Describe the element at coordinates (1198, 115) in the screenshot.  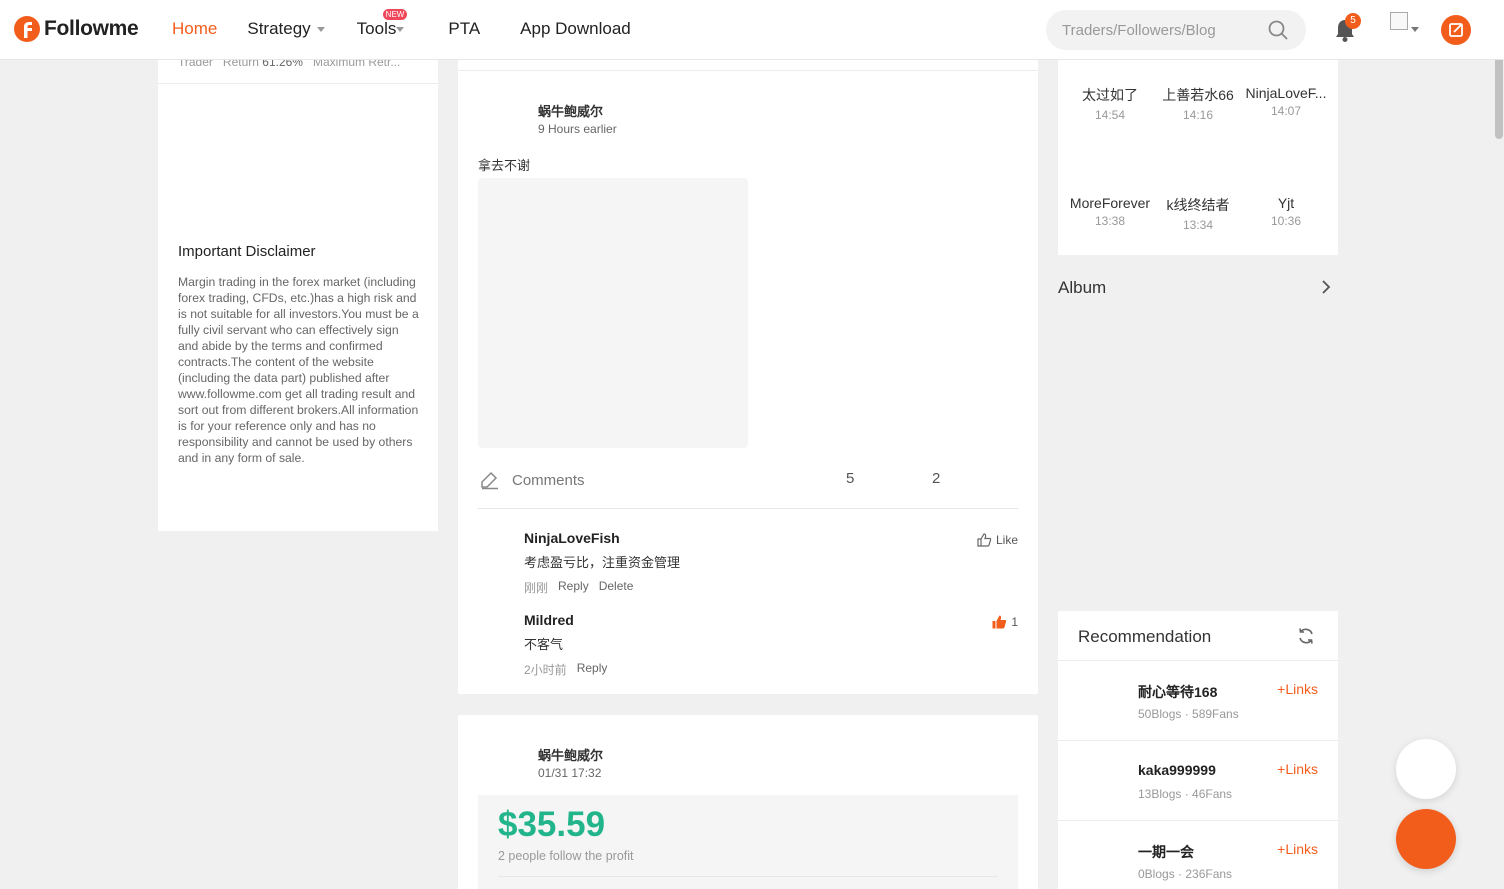
I see `visitor-time: 14:16` at that location.